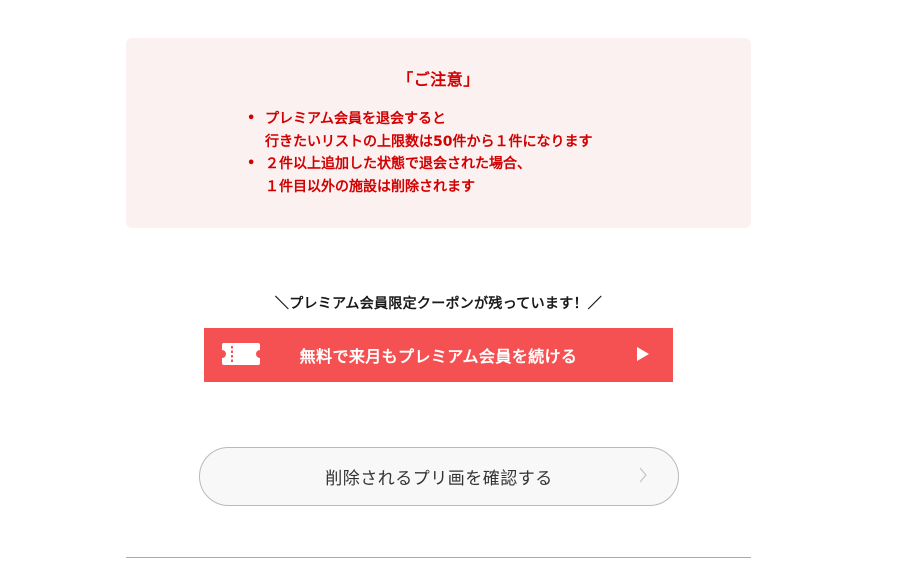 Image resolution: width=907 pixels, height=561 pixels. Describe the element at coordinates (438, 557) in the screenshot. I see `divider` at that location.